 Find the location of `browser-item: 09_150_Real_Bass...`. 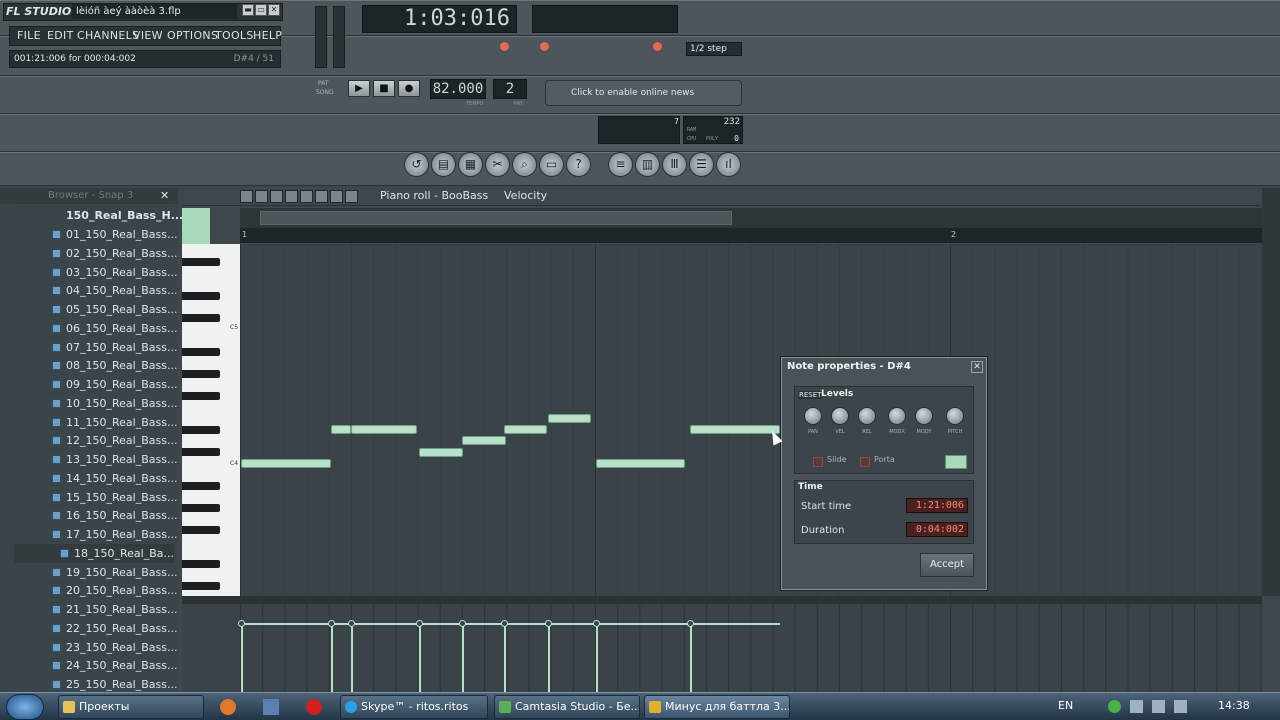

browser-item: 09_150_Real_Bass... is located at coordinates (95, 384).